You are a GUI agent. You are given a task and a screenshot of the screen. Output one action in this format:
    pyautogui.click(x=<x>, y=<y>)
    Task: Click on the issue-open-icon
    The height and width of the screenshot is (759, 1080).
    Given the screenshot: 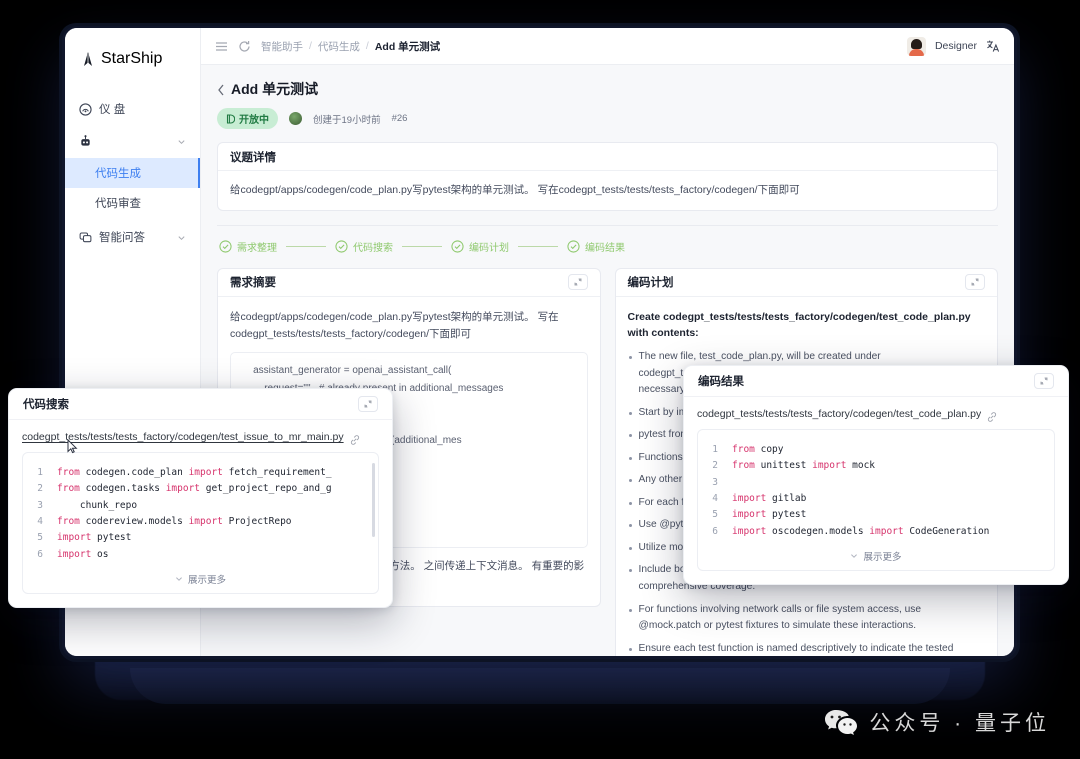 What is the action you would take?
    pyautogui.click(x=231, y=118)
    